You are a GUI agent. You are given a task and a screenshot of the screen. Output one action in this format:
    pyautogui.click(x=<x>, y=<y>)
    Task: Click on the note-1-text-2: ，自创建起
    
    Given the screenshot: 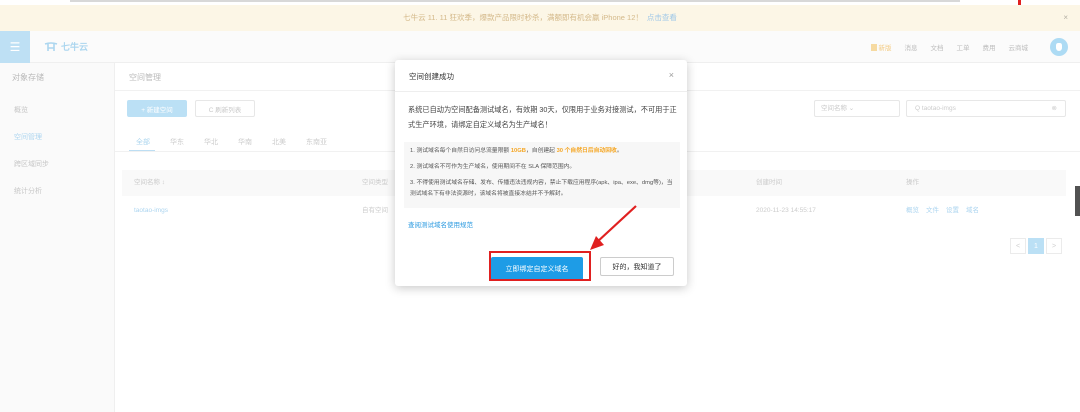 What is the action you would take?
    pyautogui.click(x=541, y=151)
    